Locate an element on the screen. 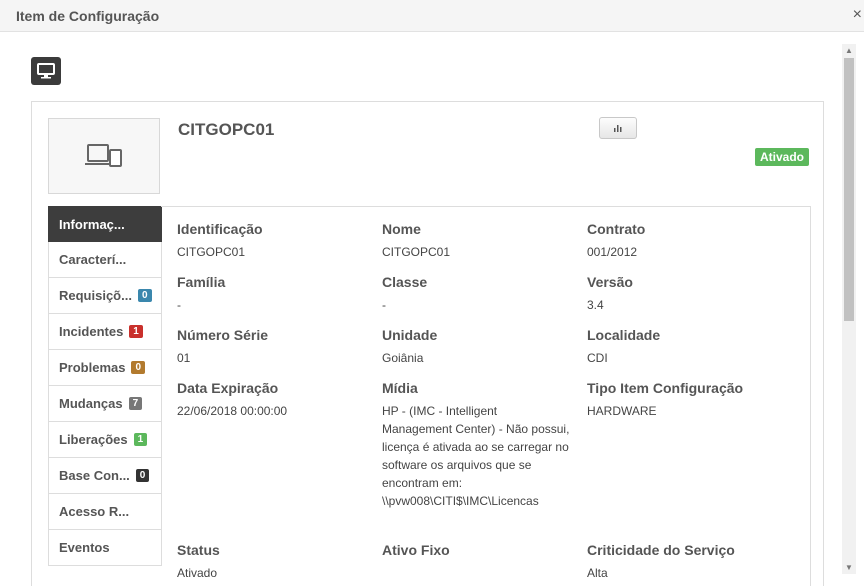  field-value: CDI is located at coordinates (597, 358).